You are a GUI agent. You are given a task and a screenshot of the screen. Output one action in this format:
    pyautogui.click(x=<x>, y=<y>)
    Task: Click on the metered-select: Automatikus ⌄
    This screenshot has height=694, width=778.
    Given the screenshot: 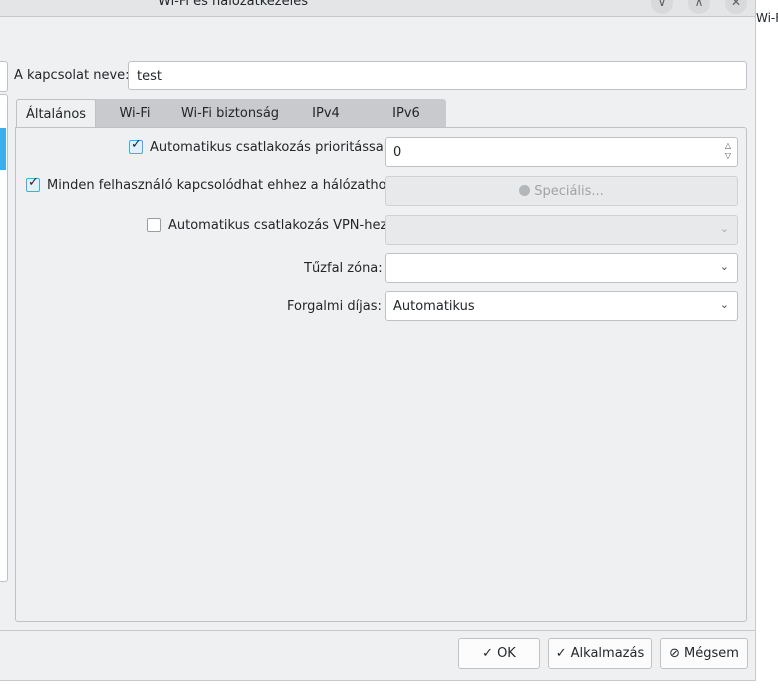 What is the action you would take?
    pyautogui.click(x=561, y=306)
    